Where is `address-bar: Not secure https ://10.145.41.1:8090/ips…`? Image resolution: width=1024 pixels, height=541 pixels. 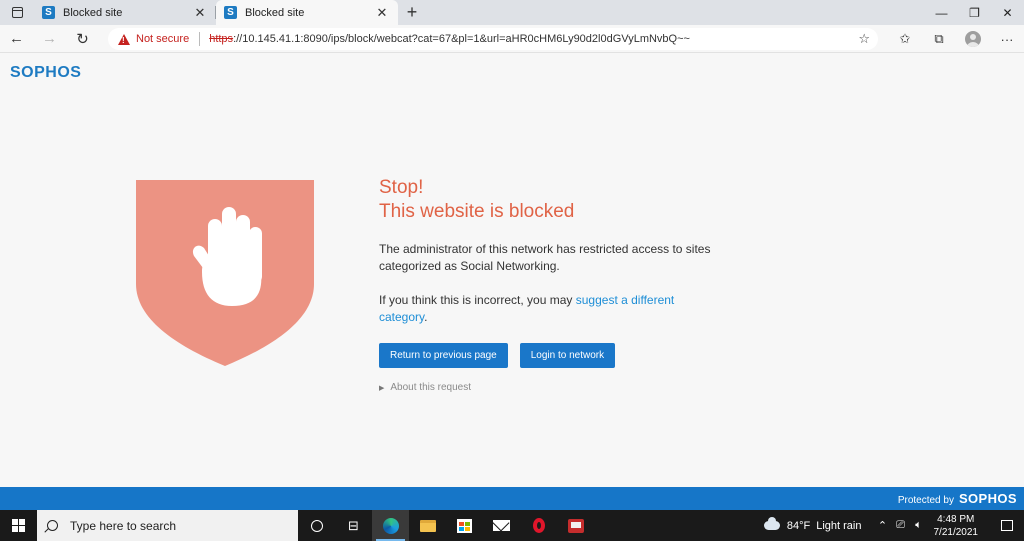
address-bar: Not secure https ://10.145.41.1:8090/ips… is located at coordinates (493, 39).